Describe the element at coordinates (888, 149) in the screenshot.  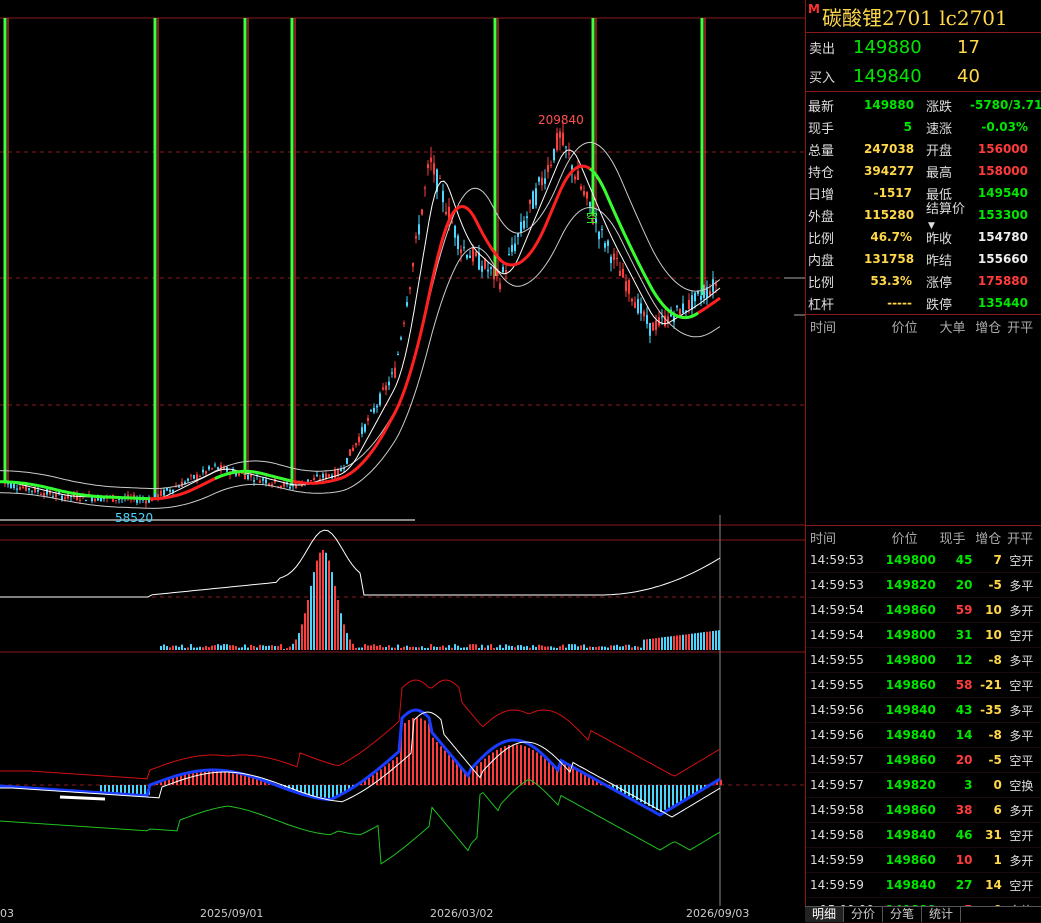
I see `quote-value: 247038` at that location.